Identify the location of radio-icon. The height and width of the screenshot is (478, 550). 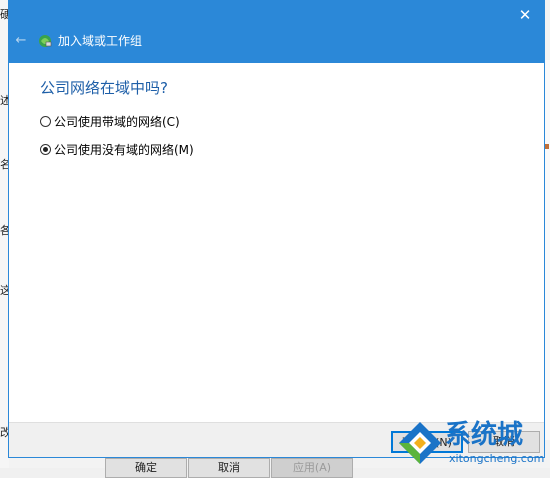
(45, 121).